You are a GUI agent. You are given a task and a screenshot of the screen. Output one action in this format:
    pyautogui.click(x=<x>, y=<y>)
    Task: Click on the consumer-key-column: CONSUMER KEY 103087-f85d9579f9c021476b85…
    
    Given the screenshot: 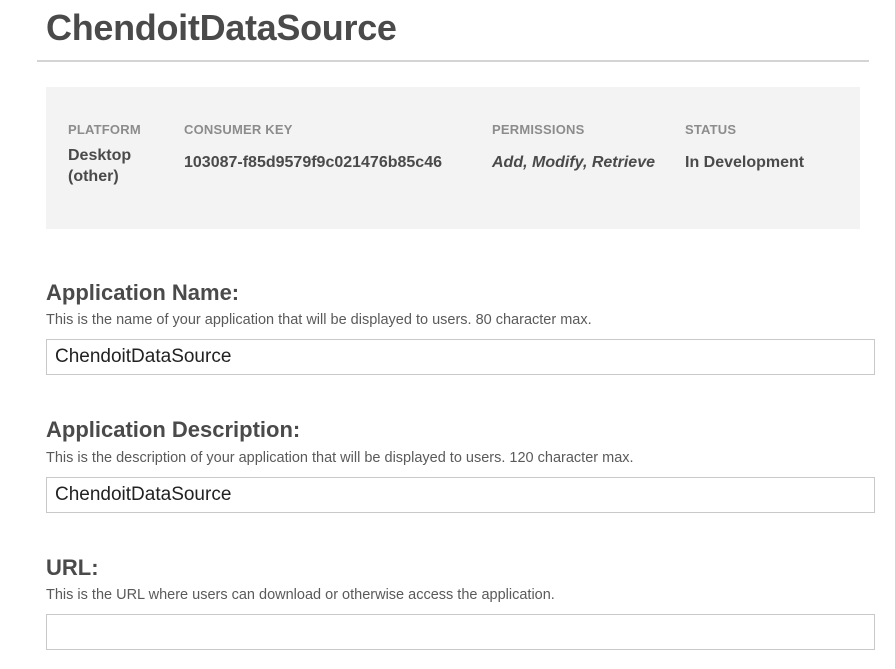 What is the action you would take?
    pyautogui.click(x=313, y=147)
    